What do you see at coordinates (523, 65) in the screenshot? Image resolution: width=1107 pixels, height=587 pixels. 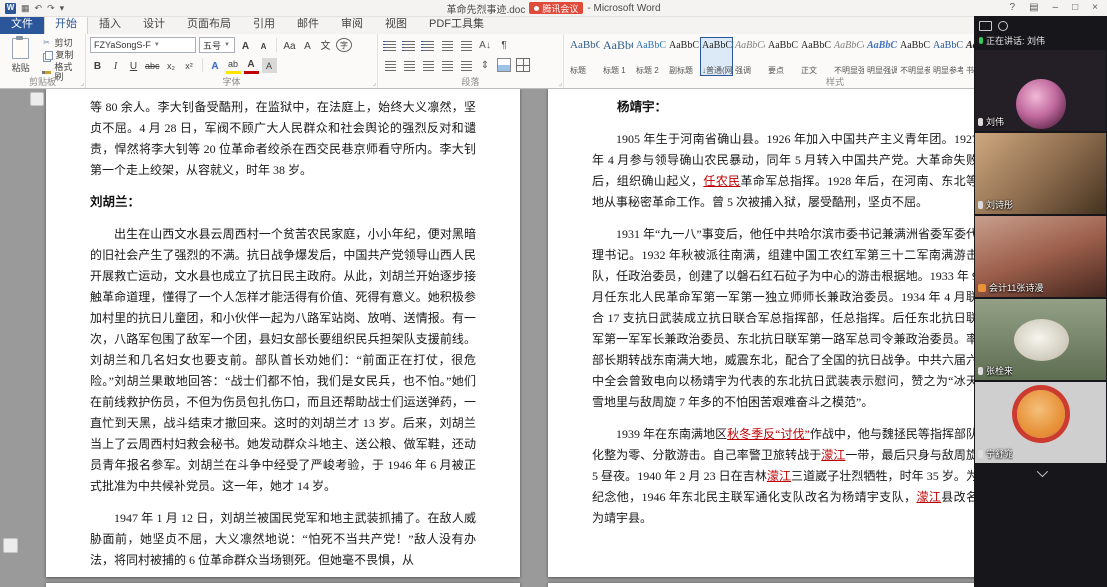 I see `borders-button` at bounding box center [523, 65].